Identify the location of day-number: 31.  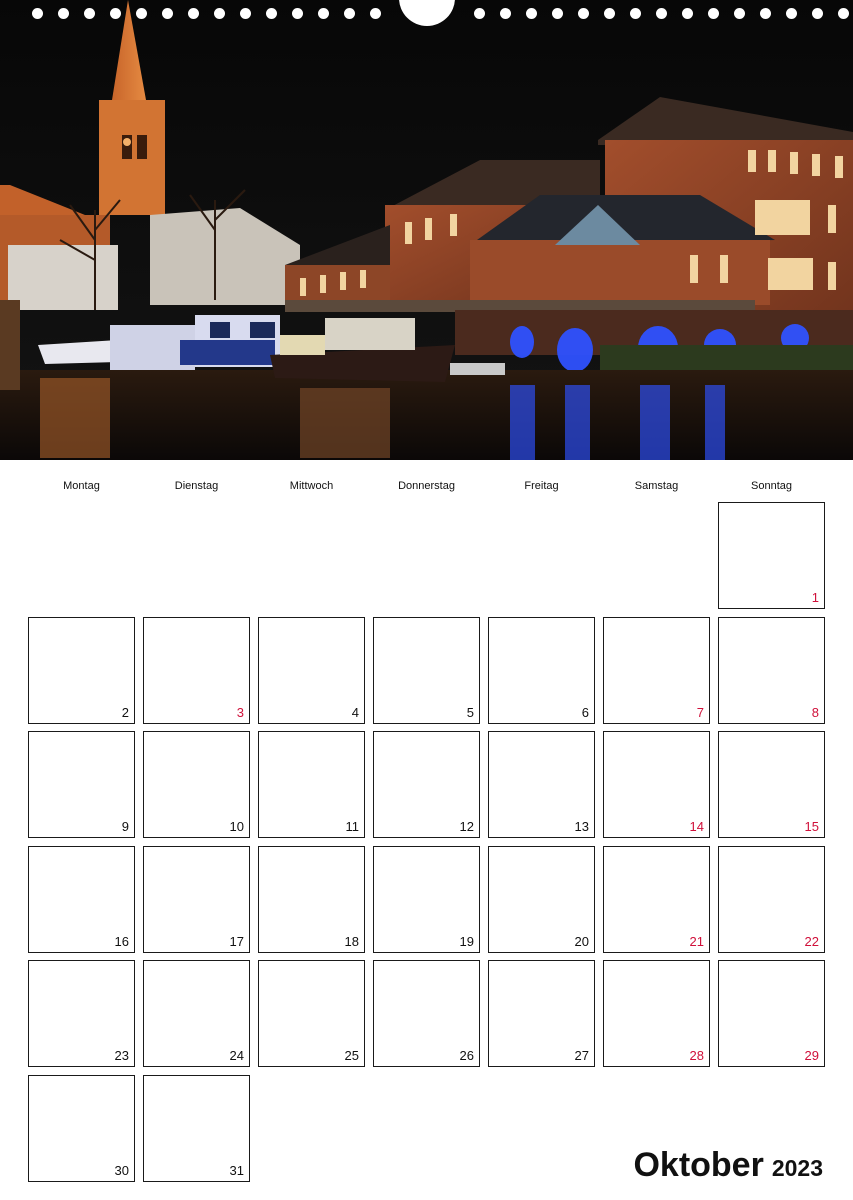
(236, 1170).